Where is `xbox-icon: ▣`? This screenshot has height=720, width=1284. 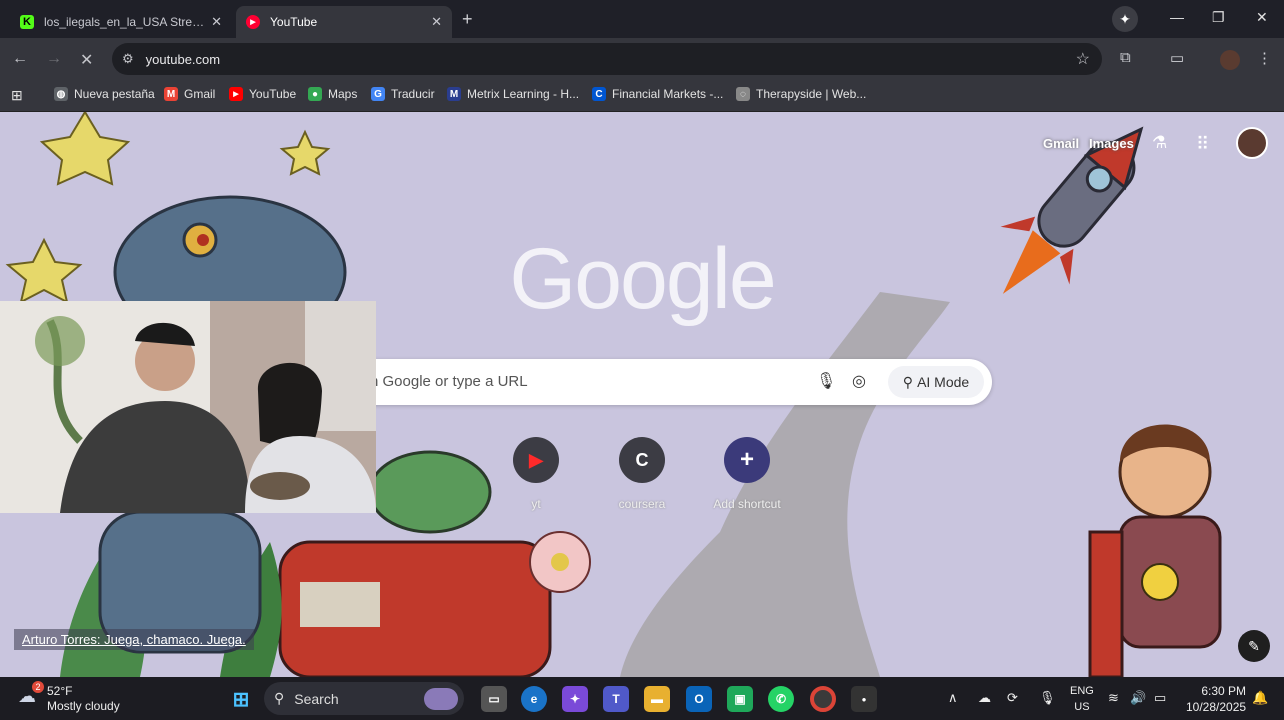 xbox-icon: ▣ is located at coordinates (740, 699).